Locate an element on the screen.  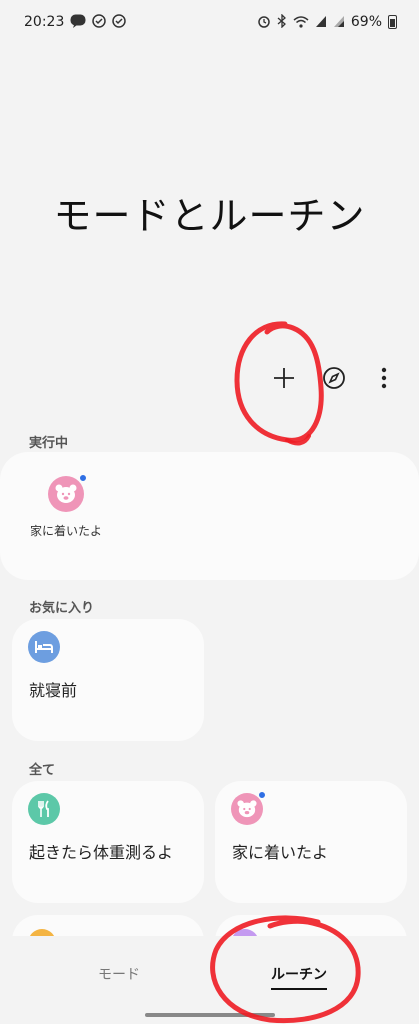
routine-card-home: 家に着いたよ is located at coordinates (311, 842).